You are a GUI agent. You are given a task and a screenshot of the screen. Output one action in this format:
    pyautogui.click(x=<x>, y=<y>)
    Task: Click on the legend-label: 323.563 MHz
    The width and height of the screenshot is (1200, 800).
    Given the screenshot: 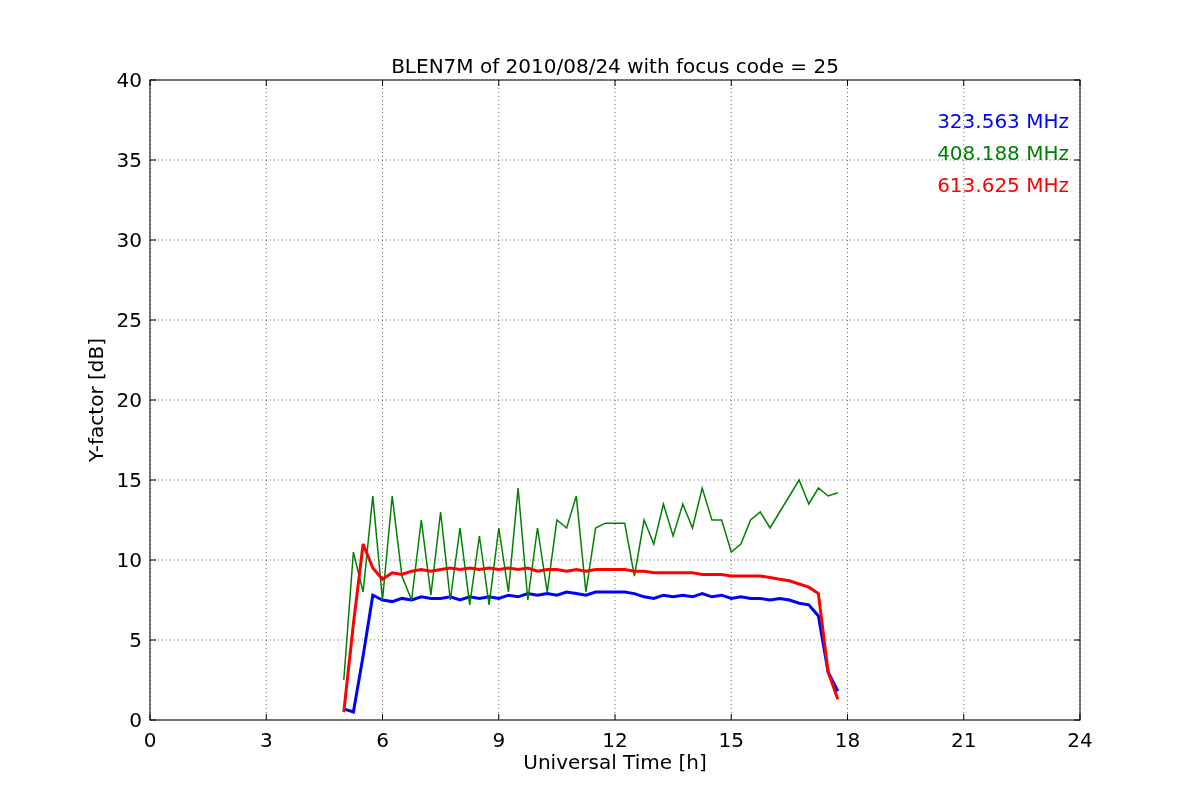 What is the action you would take?
    pyautogui.click(x=1003, y=121)
    